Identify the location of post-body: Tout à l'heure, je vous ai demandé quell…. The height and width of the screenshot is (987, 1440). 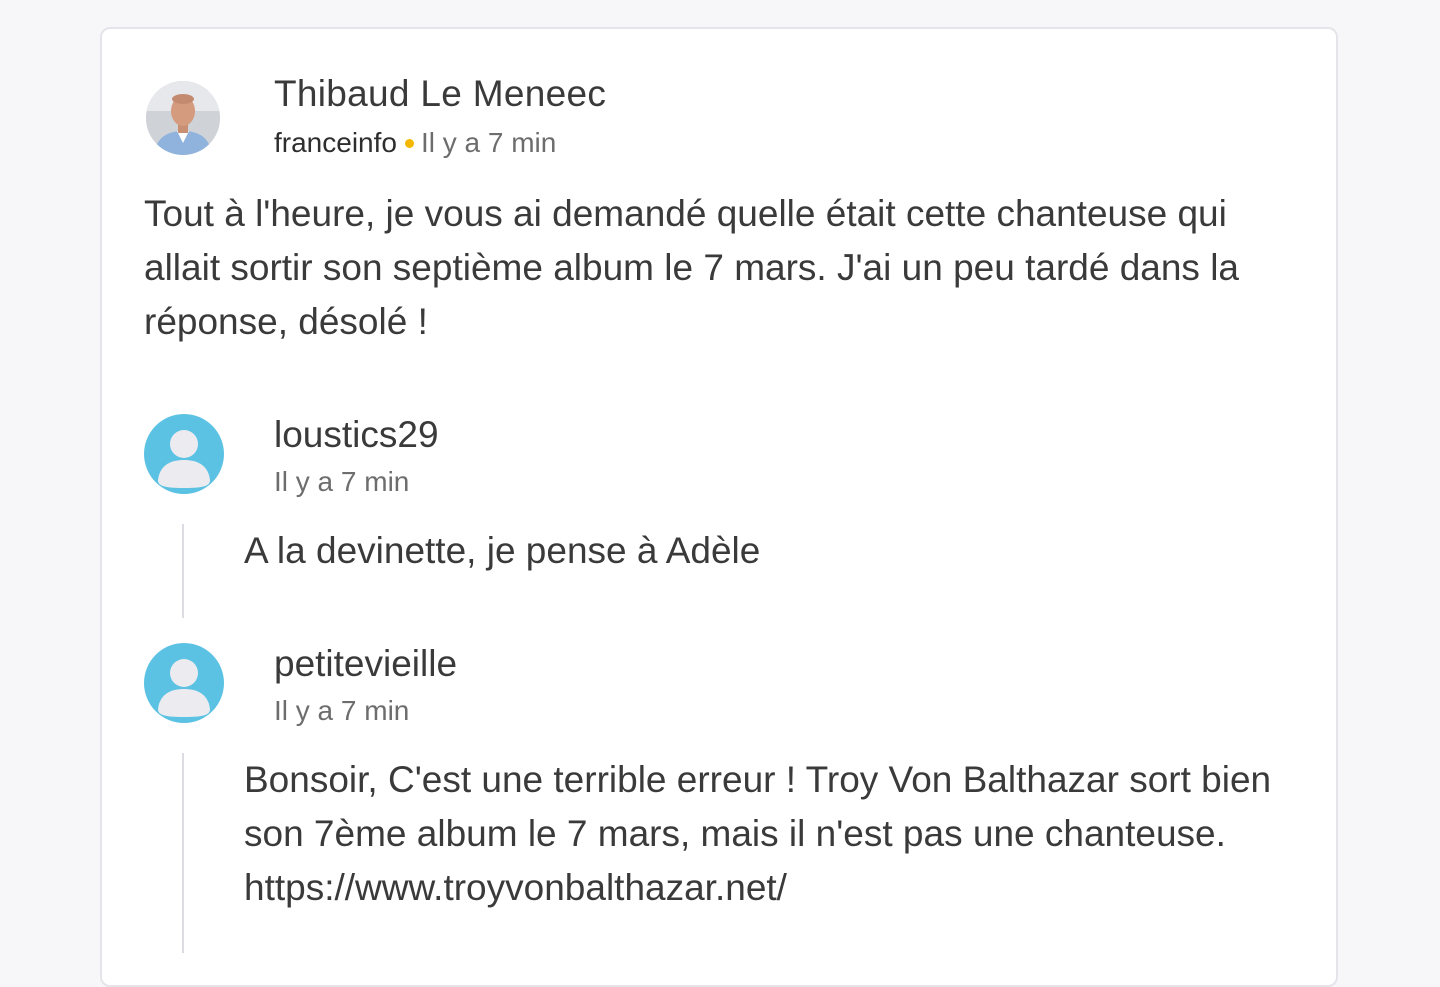
(692, 267).